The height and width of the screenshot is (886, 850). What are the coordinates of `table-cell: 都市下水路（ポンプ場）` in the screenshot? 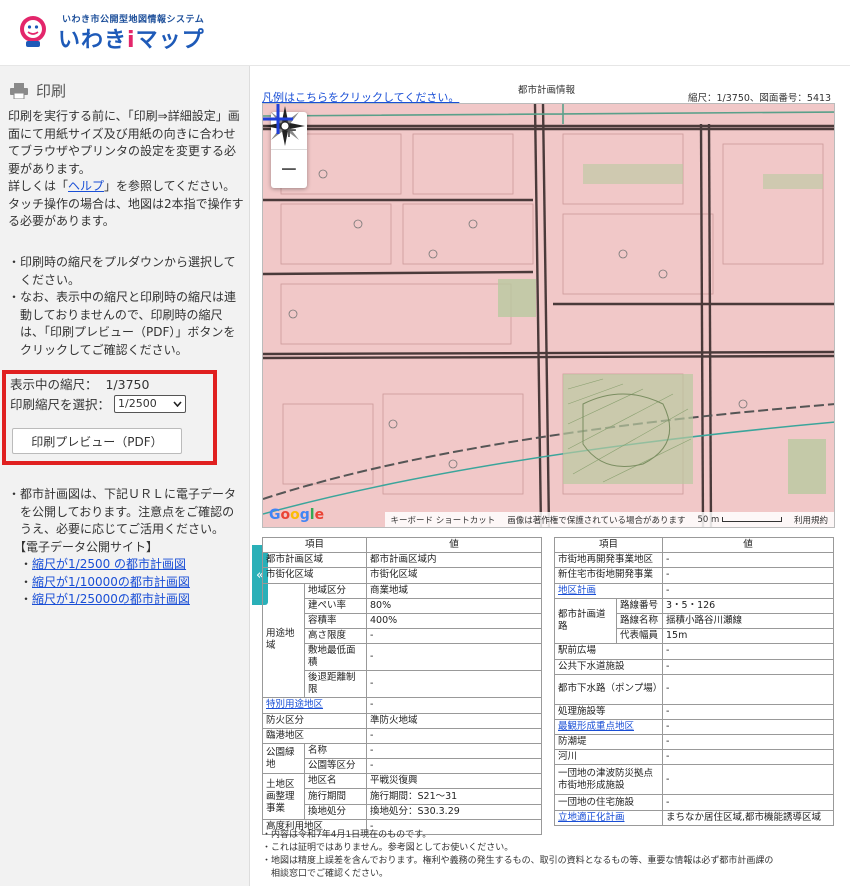 It's located at (608, 689).